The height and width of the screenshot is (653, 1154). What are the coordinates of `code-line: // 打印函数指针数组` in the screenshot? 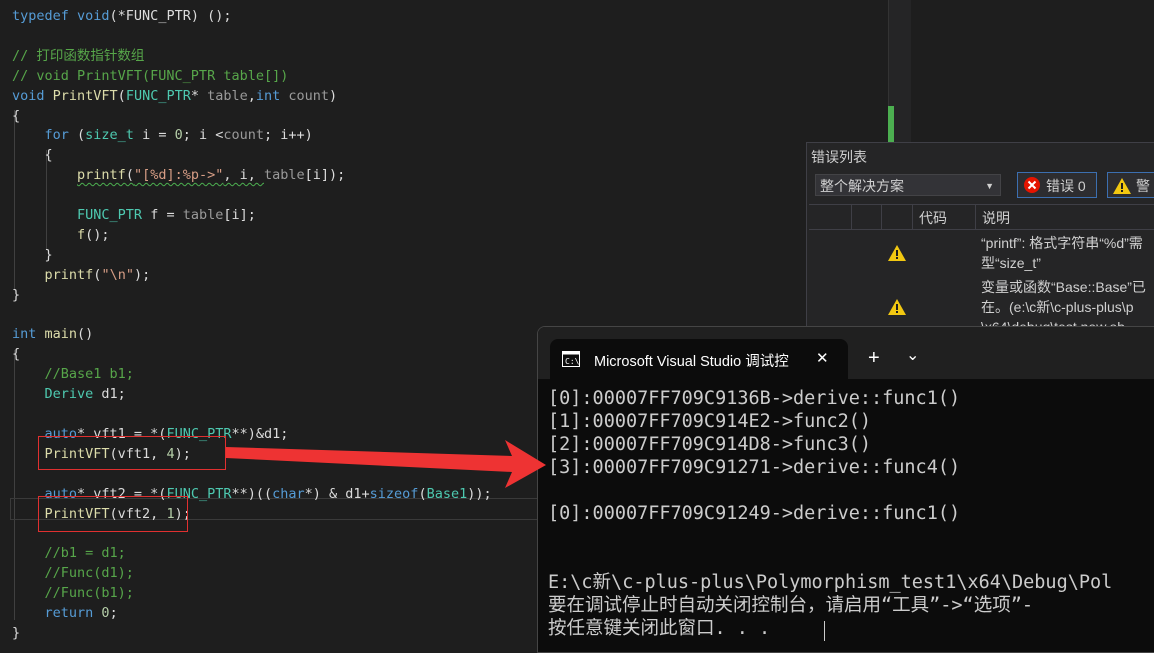 It's located at (78, 56).